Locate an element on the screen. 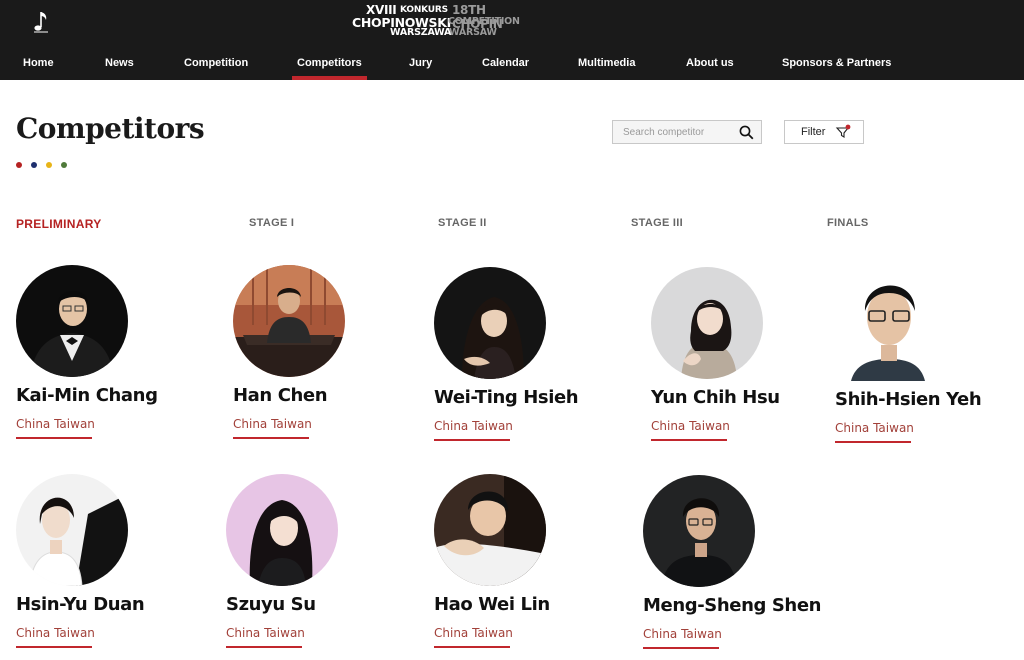 The image size is (1024, 660). filter-button: Filter is located at coordinates (824, 132).